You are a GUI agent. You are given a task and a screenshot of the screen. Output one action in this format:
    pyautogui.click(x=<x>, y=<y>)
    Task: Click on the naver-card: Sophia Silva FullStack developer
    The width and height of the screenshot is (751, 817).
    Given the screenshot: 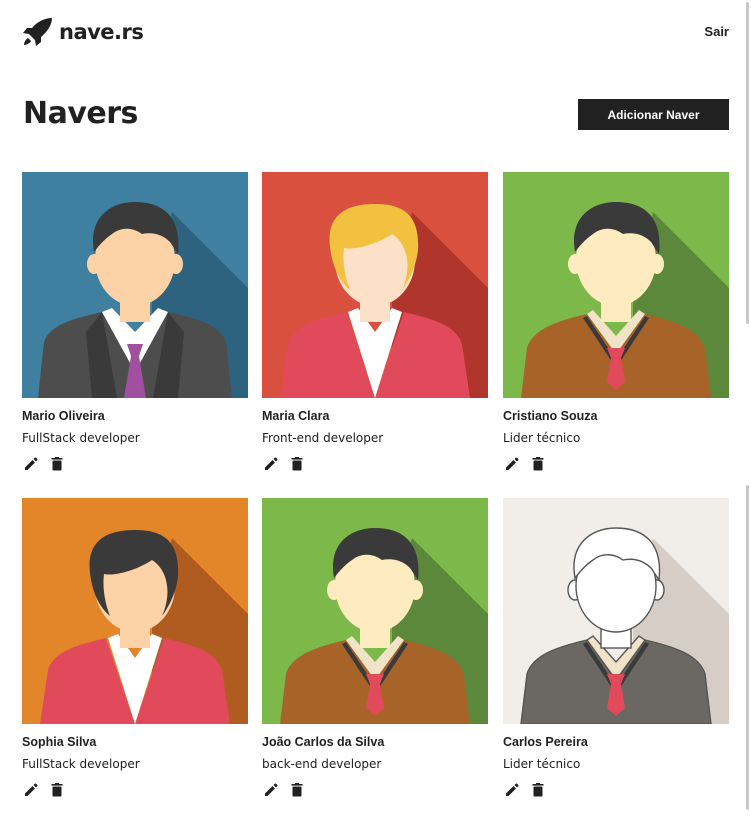 What is the action you would take?
    pyautogui.click(x=135, y=648)
    